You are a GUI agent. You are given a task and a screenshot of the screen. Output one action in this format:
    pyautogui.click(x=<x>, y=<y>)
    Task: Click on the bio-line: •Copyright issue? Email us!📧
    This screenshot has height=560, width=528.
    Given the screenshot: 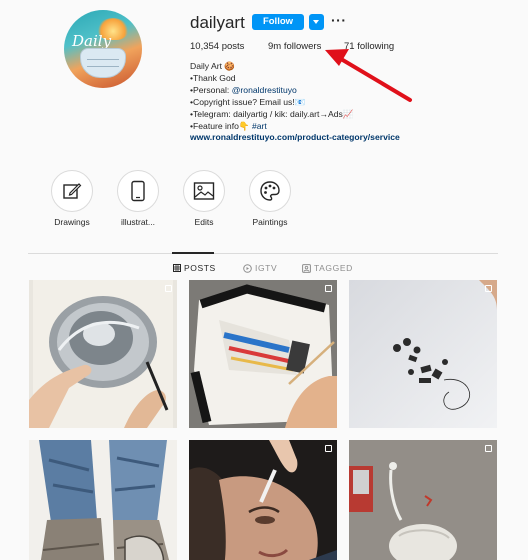 What is the action you would take?
    pyautogui.click(x=248, y=101)
    